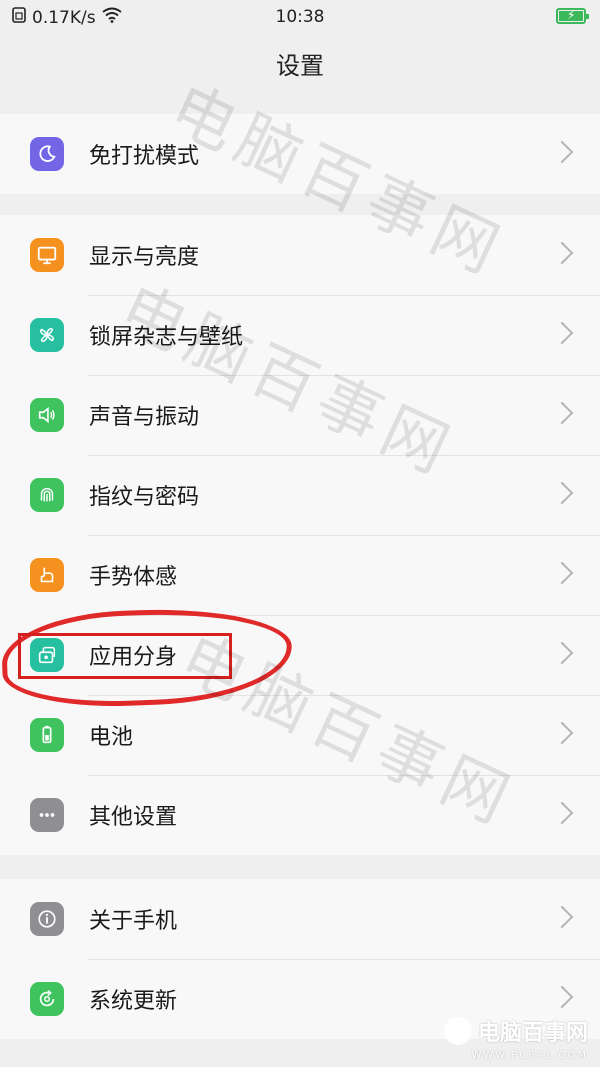 This screenshot has height=1067, width=600. I want to click on settings-item-do-not-disturb: 免打扰模式, so click(300, 154).